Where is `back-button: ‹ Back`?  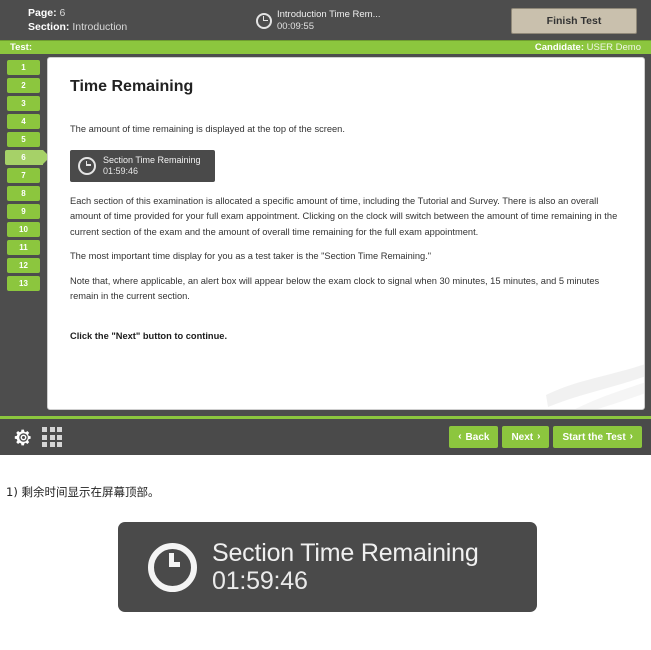
back-button: ‹ Back is located at coordinates (474, 437).